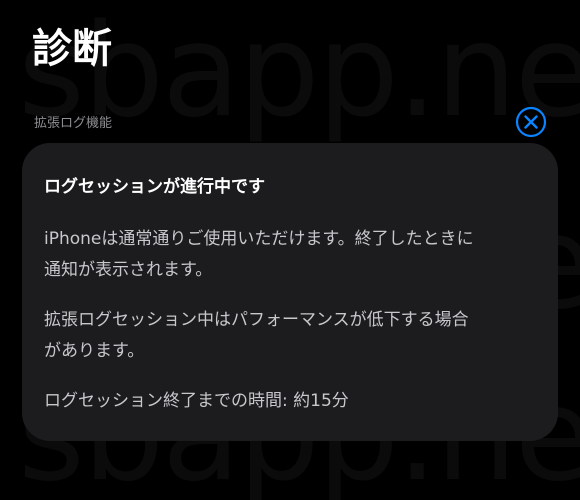 The width and height of the screenshot is (580, 500). I want to click on card-paragraph-performance: 拡張ログセッション中はパフォーマンスが低下する場合 があります。, so click(256, 335).